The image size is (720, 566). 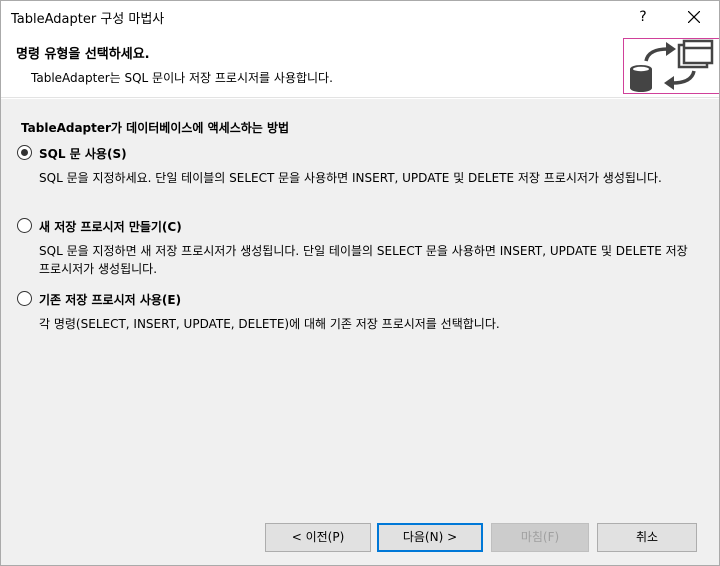 I want to click on title-bar: TableAdapter 구성 마법사 ?, so click(x=360, y=17).